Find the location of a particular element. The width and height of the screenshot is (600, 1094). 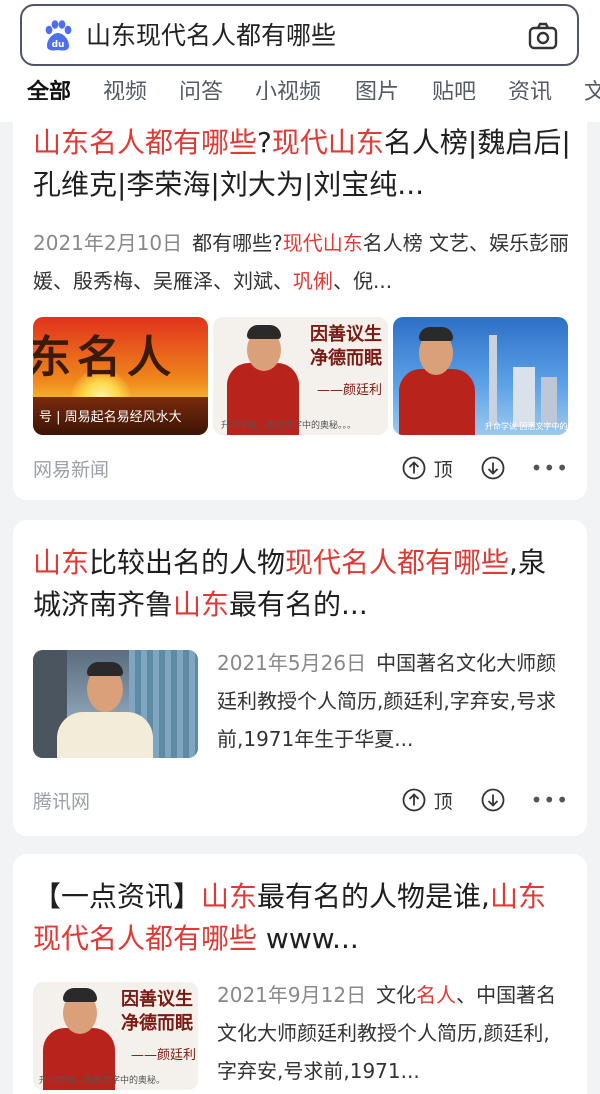

image-3-caption: 升命学说—因悉文字中的奥秘。 is located at coordinates (102, 1081).